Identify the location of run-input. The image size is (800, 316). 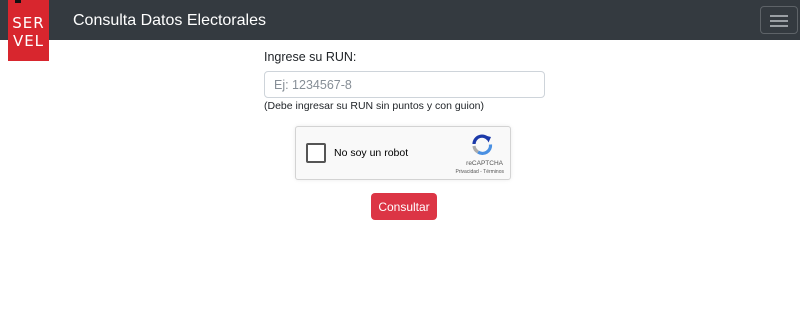
(404, 84).